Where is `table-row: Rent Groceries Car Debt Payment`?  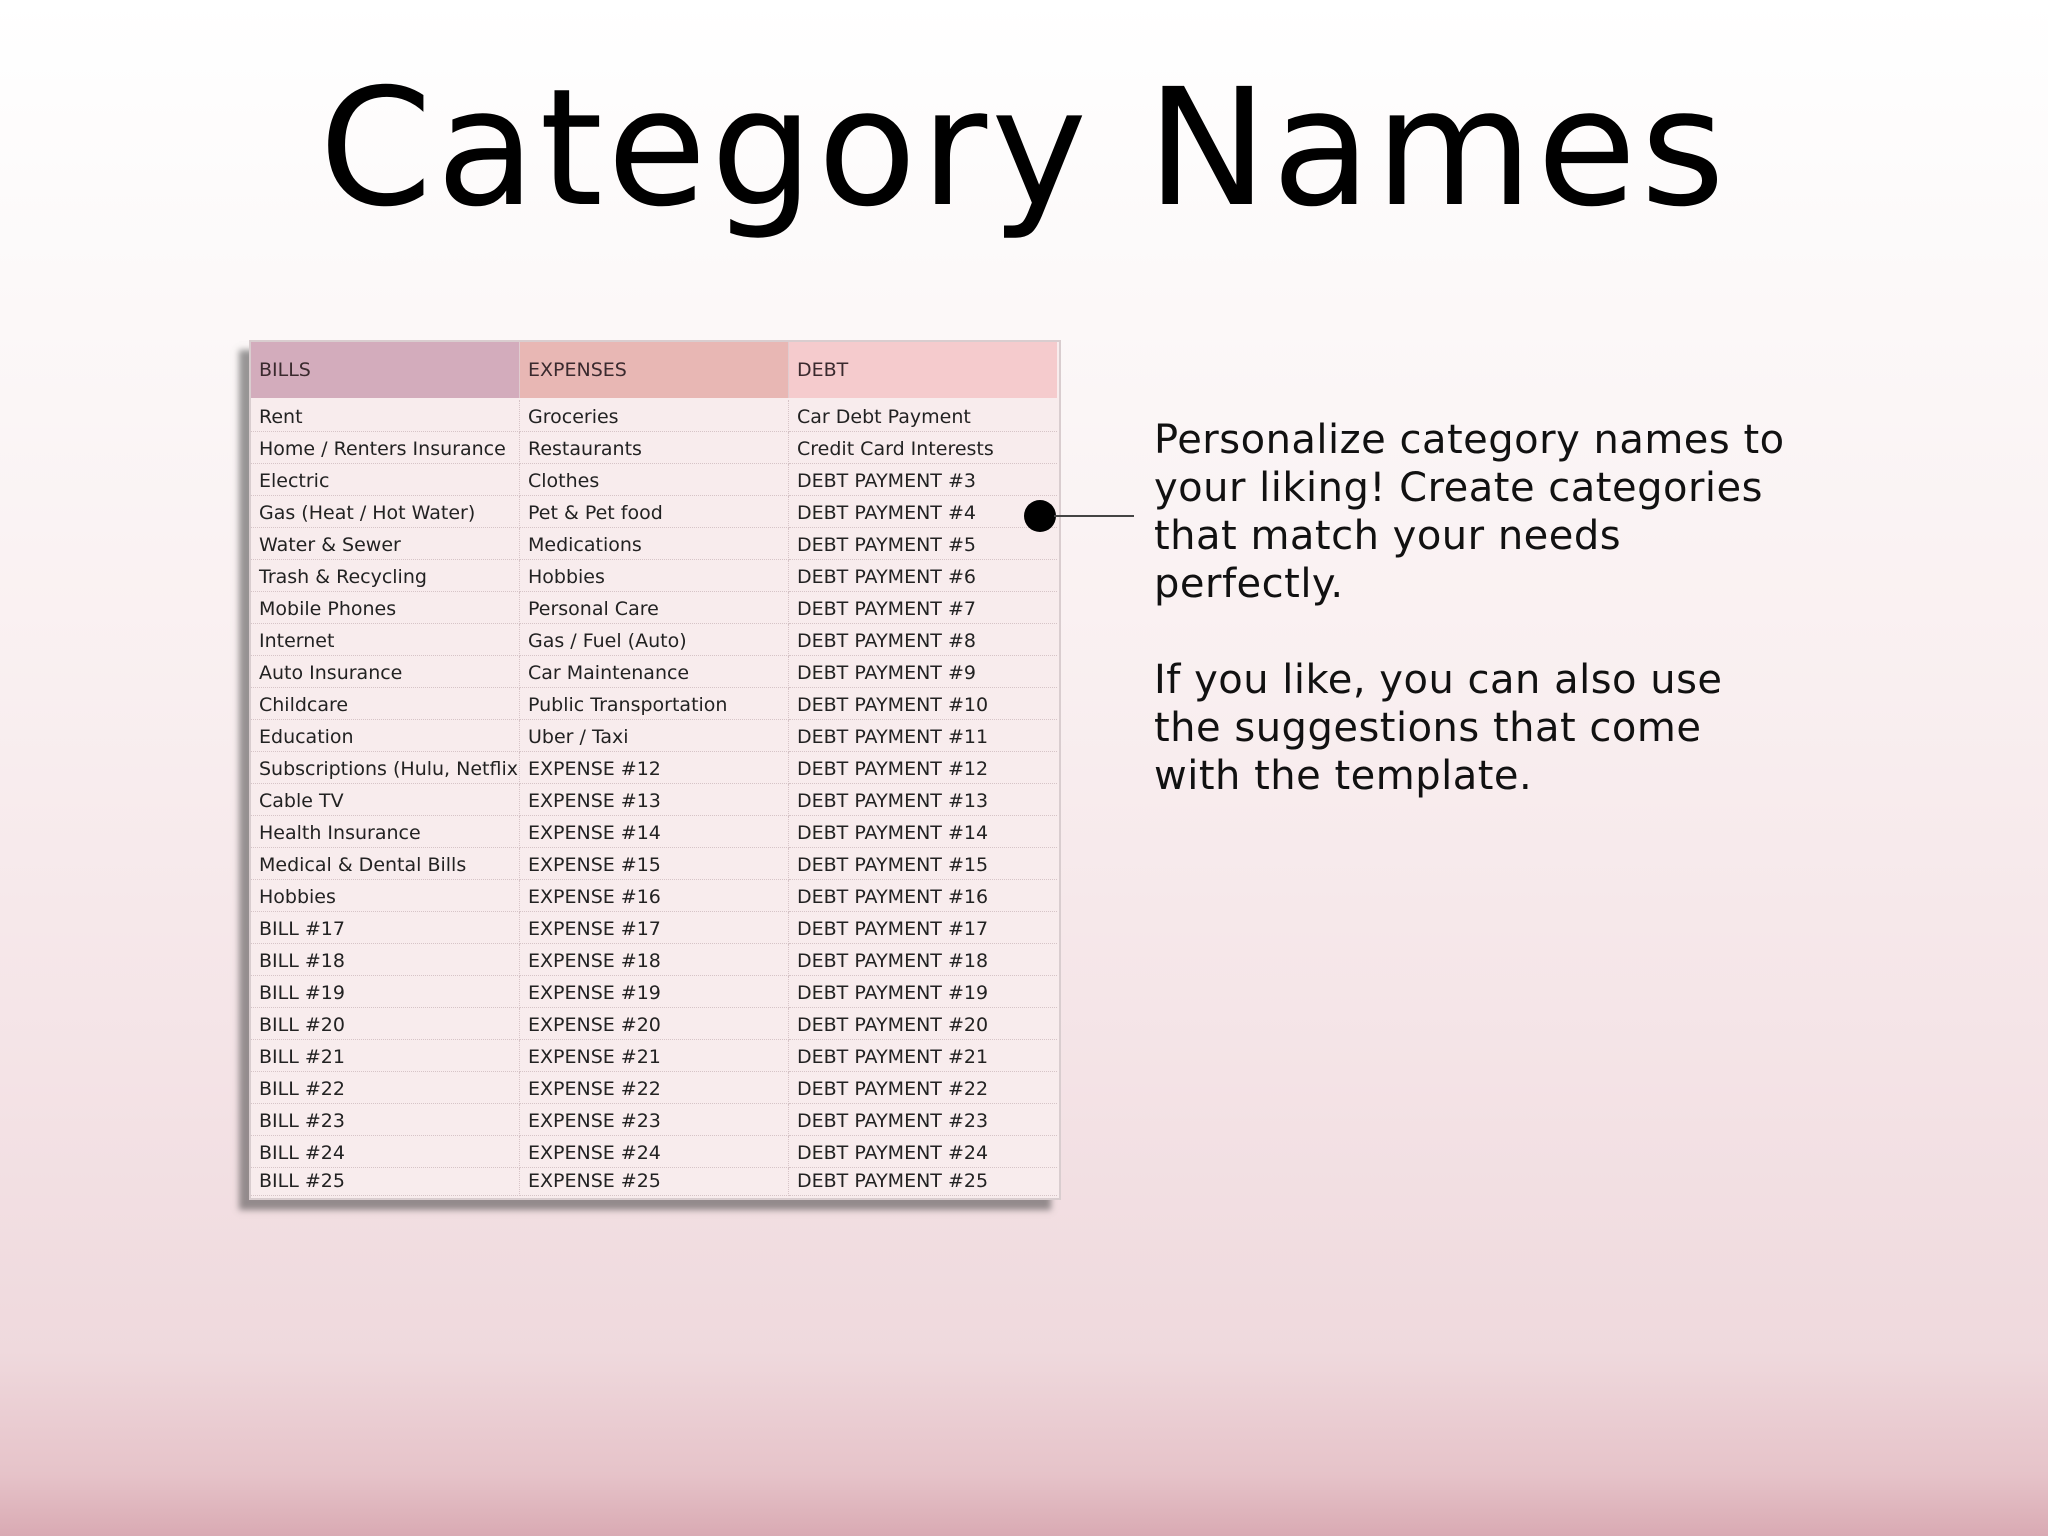 table-row: Rent Groceries Car Debt Payment is located at coordinates (655, 416).